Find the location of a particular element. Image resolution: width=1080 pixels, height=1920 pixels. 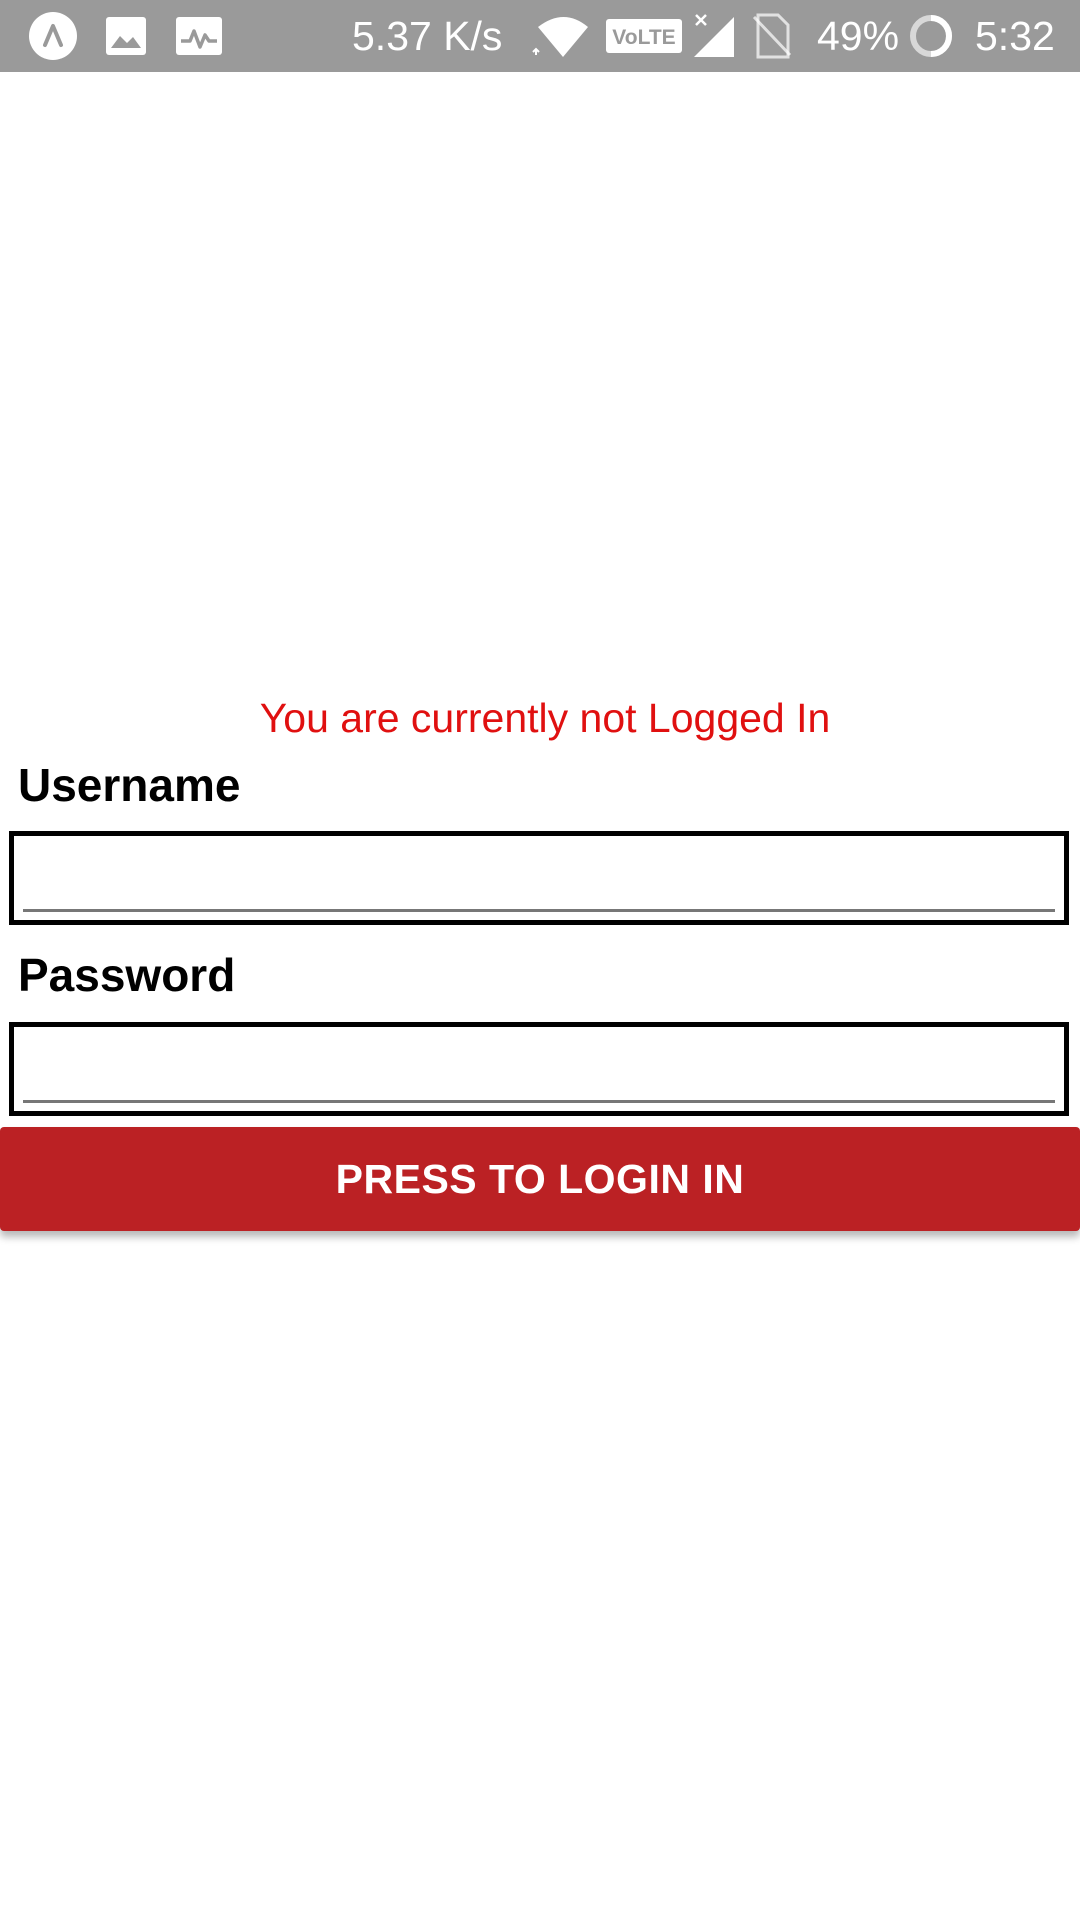

signal-icon is located at coordinates (714, 35).